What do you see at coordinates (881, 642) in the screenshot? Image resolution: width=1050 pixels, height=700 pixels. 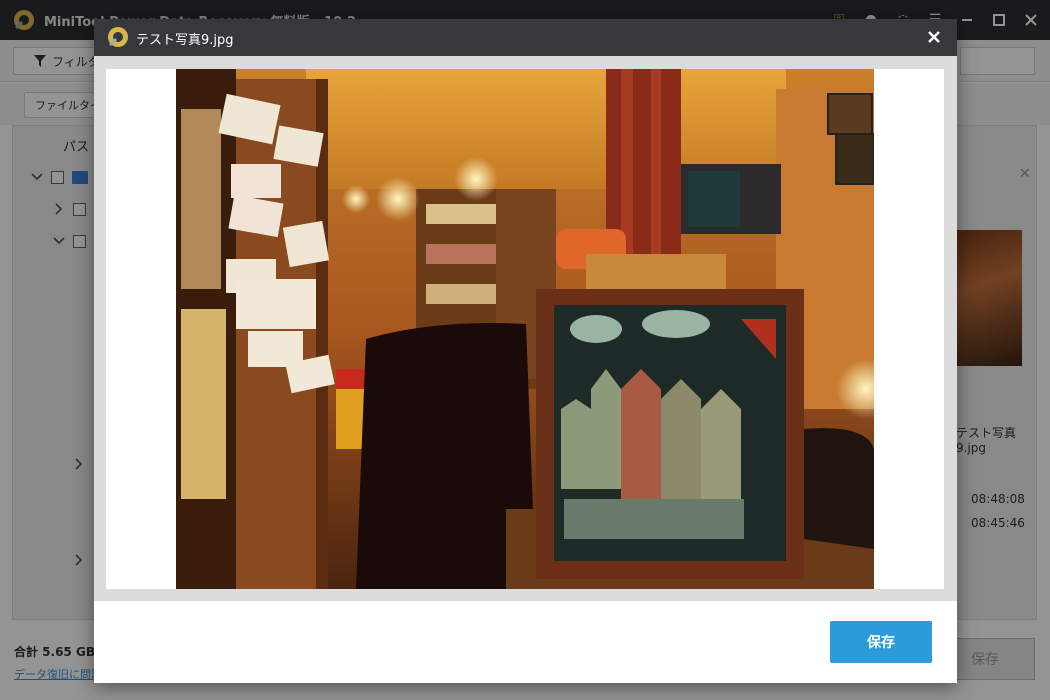 I see `save-button: 保存` at bounding box center [881, 642].